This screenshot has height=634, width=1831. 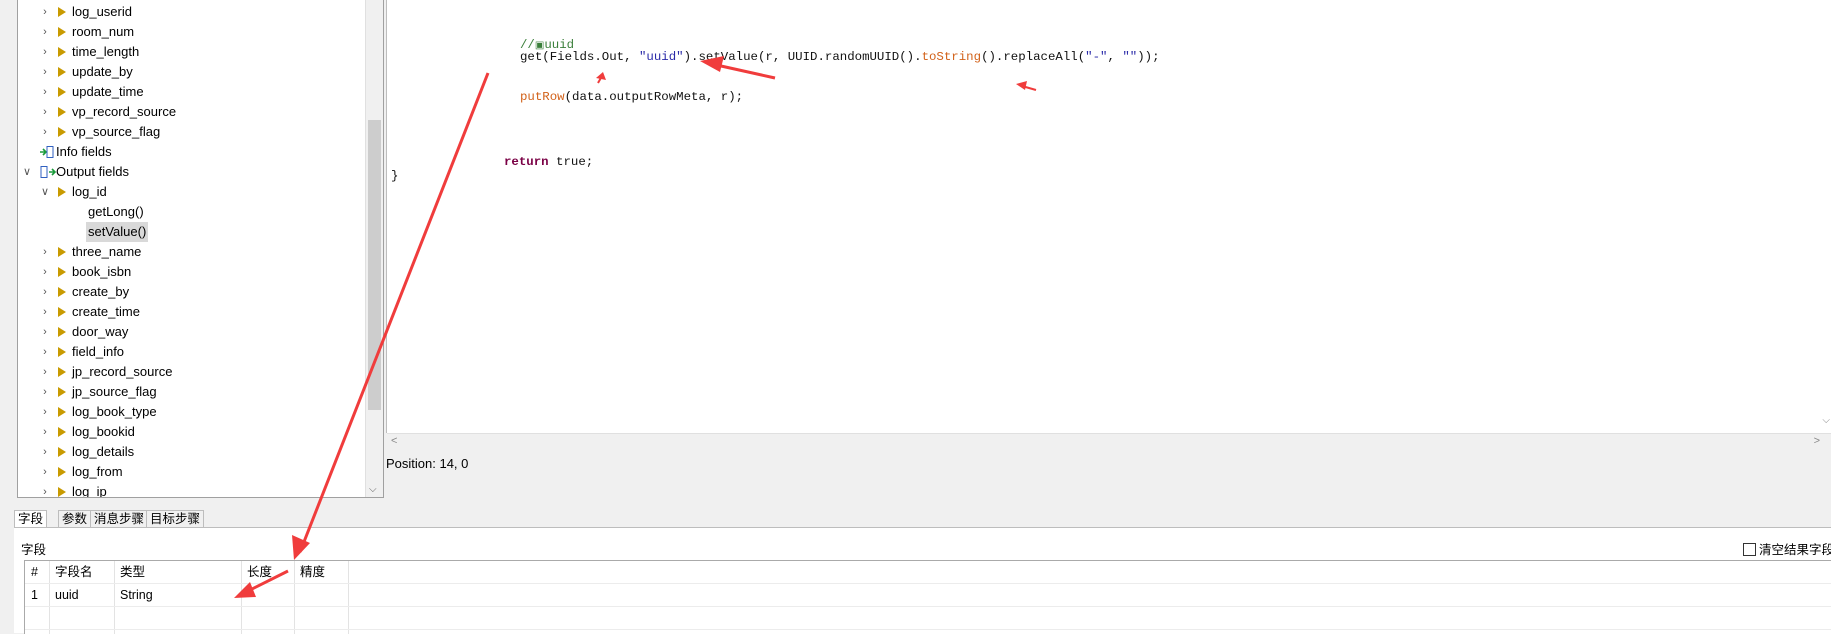 What do you see at coordinates (37, 572) in the screenshot?
I see `column-header-num: #` at bounding box center [37, 572].